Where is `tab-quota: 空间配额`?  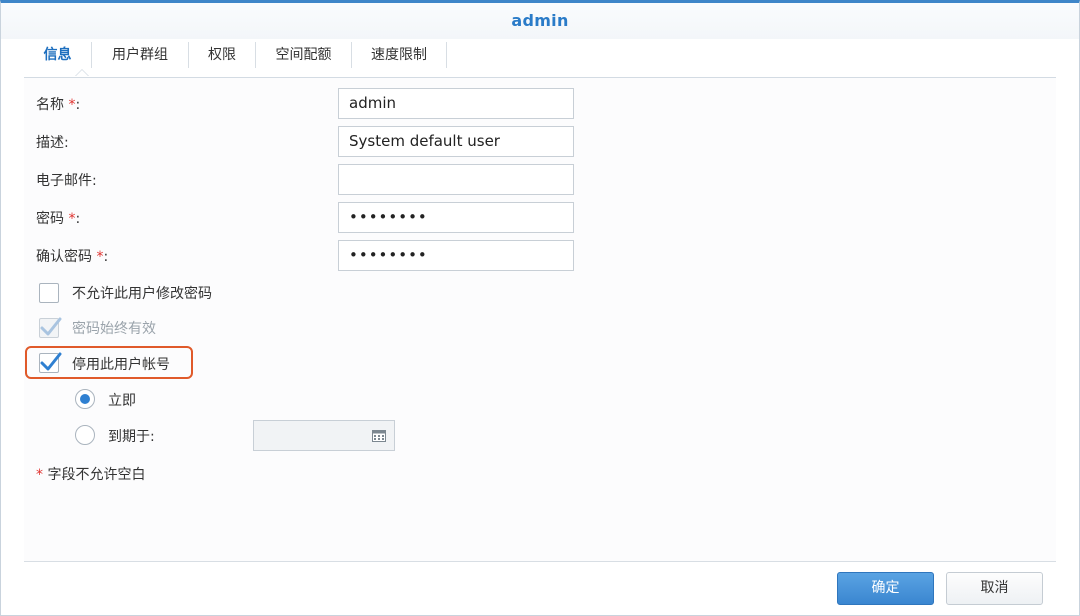 tab-quota: 空间配额 is located at coordinates (303, 57).